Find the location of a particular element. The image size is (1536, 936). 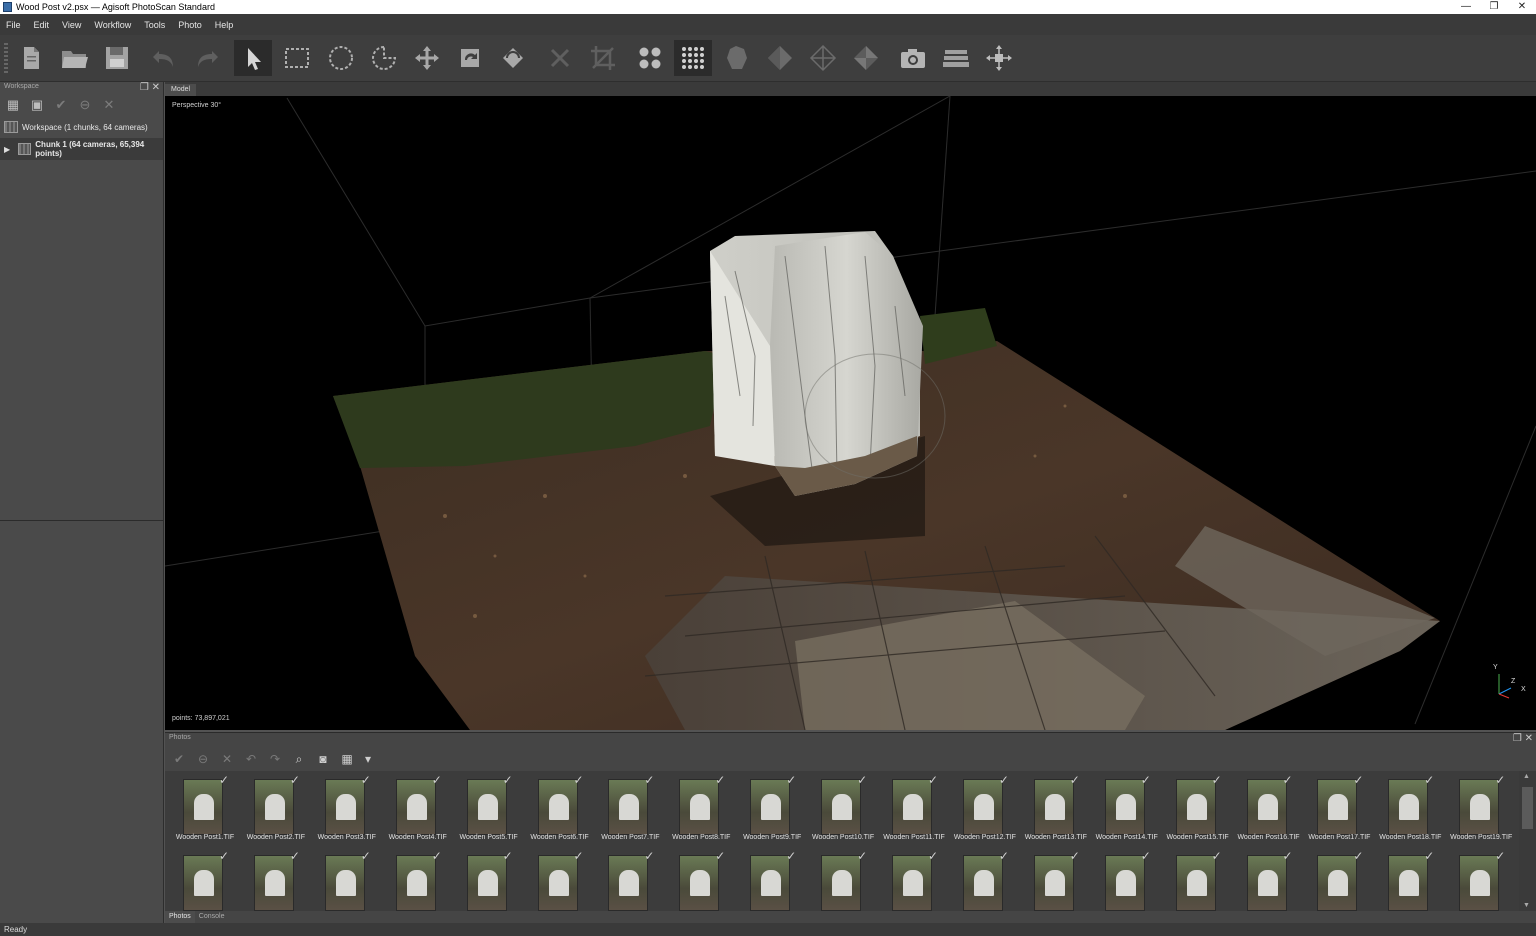

menu-photo: Photo is located at coordinates (190, 25).